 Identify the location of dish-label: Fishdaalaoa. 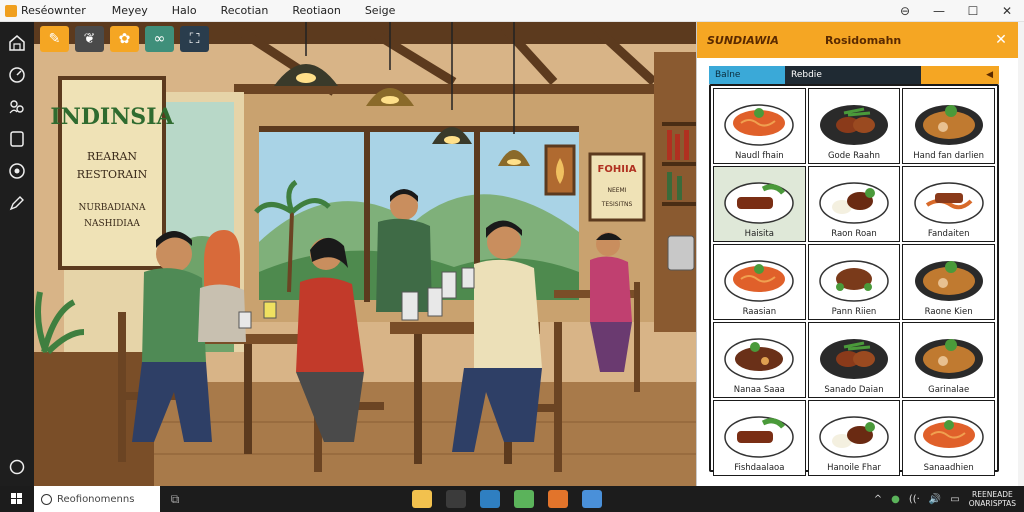
(759, 468).